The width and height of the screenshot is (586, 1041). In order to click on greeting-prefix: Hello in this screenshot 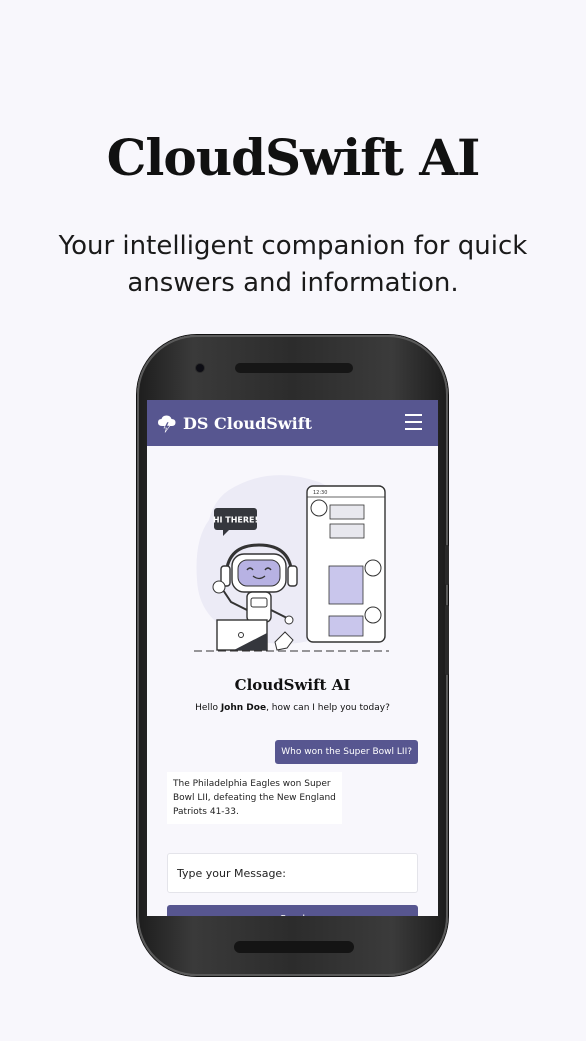, I will do `click(208, 708)`.